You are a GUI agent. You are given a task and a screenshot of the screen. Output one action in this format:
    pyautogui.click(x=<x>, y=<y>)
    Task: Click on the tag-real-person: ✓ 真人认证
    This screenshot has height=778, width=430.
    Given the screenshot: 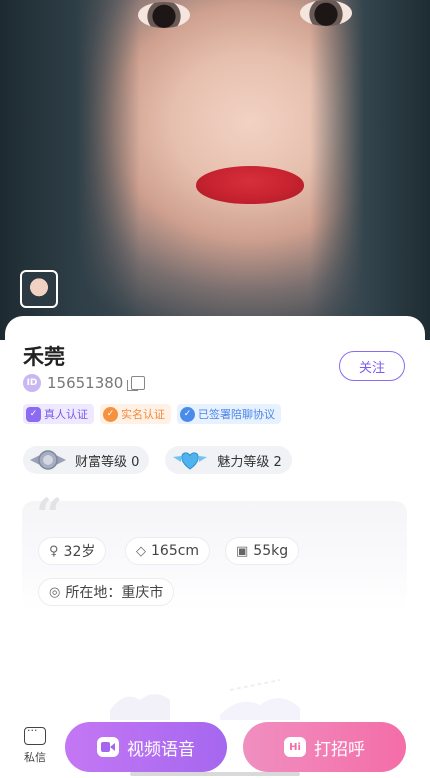 What is the action you would take?
    pyautogui.click(x=58, y=414)
    